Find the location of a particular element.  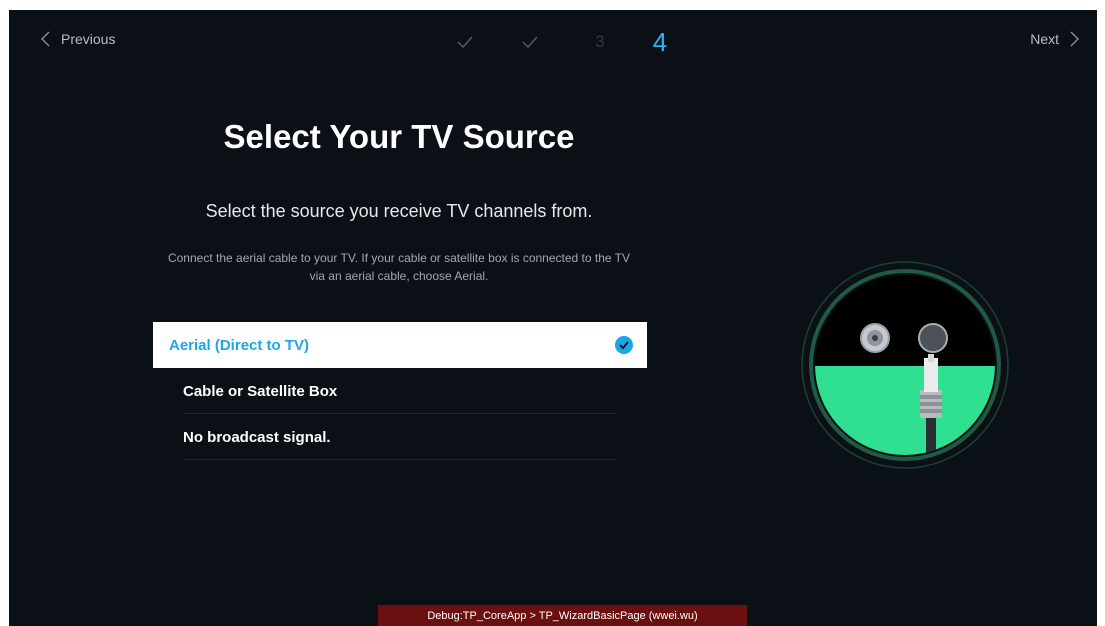

option-cable-or-satellite: Cable or Satellite Box is located at coordinates (400, 391).